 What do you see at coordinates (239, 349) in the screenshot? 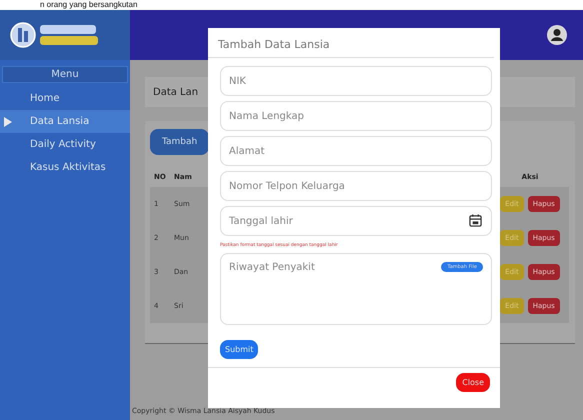
I see `submit-button: Submit` at bounding box center [239, 349].